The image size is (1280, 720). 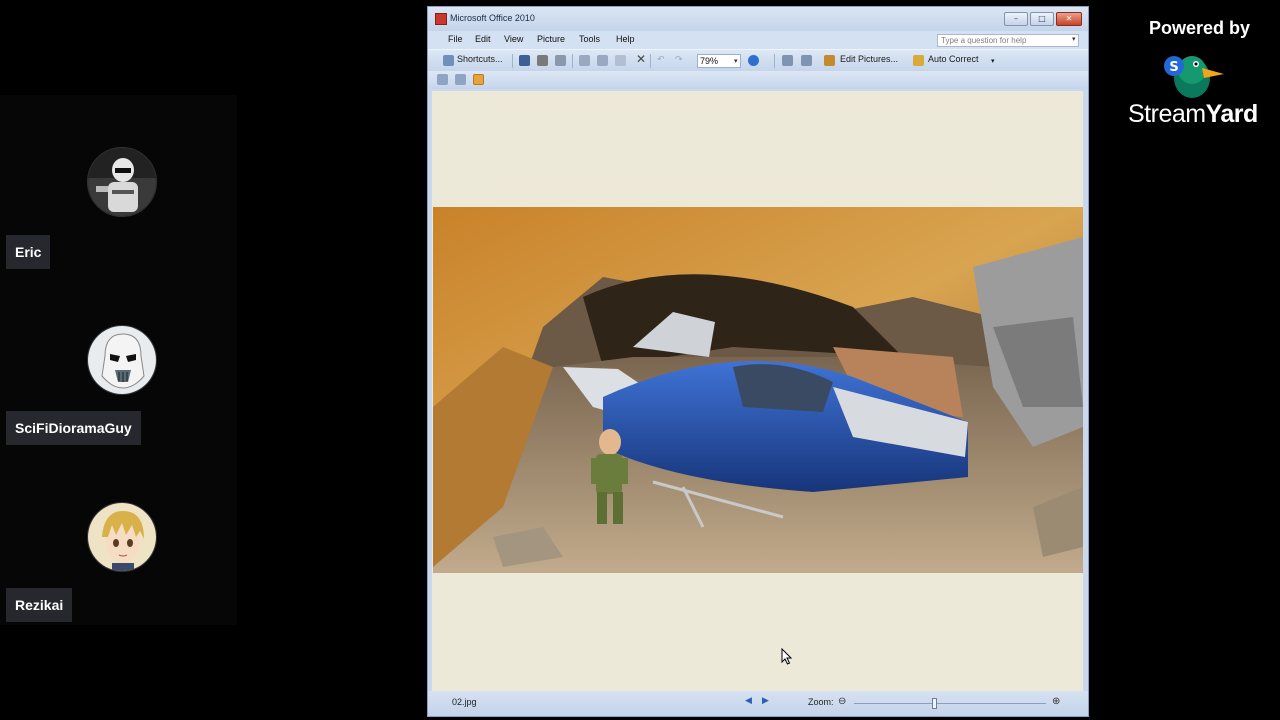 I want to click on thumbnail-view-icon, so click(x=442, y=79).